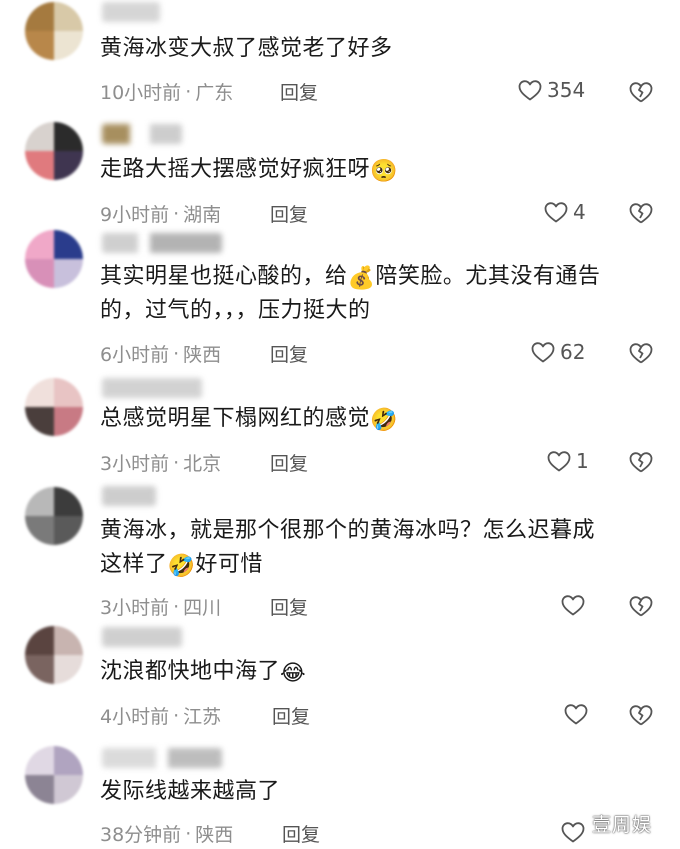  I want to click on comment-meta: 3小时前 · 北京, so click(160, 462).